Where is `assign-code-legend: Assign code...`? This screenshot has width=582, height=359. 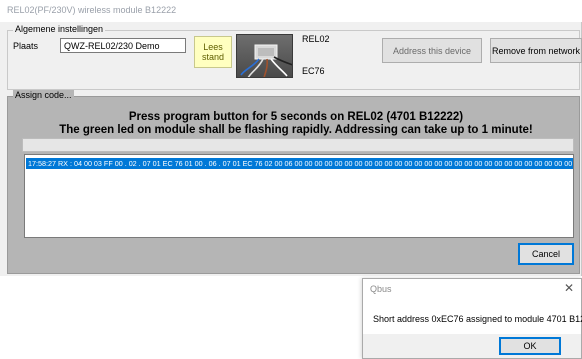
assign-code-legend: Assign code... is located at coordinates (43, 95).